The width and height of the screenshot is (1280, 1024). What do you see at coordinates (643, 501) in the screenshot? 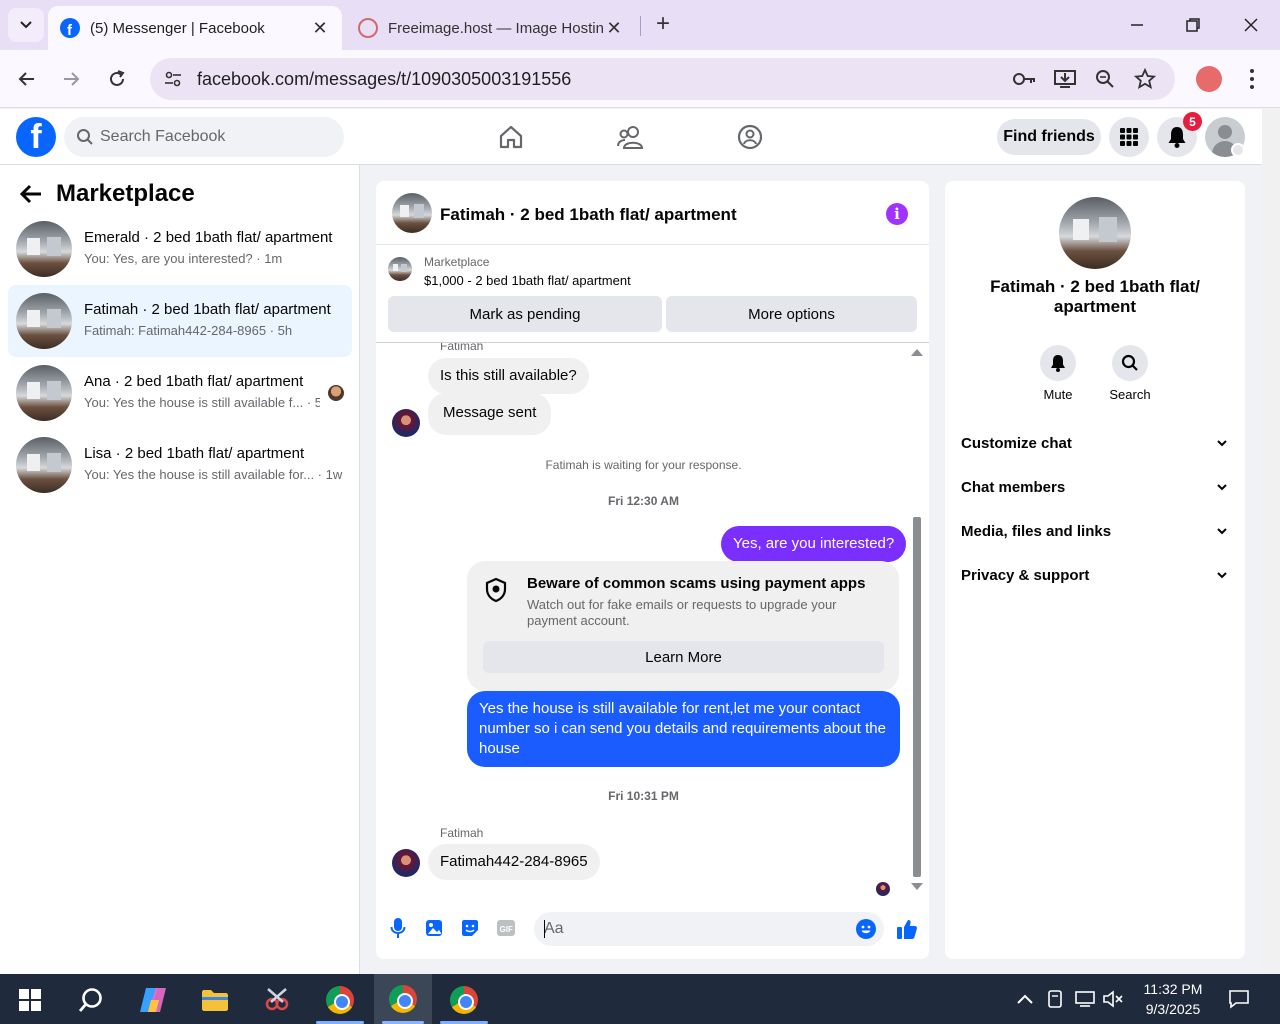
I see `timestamp-divider: Fri 12:30 AM` at bounding box center [643, 501].